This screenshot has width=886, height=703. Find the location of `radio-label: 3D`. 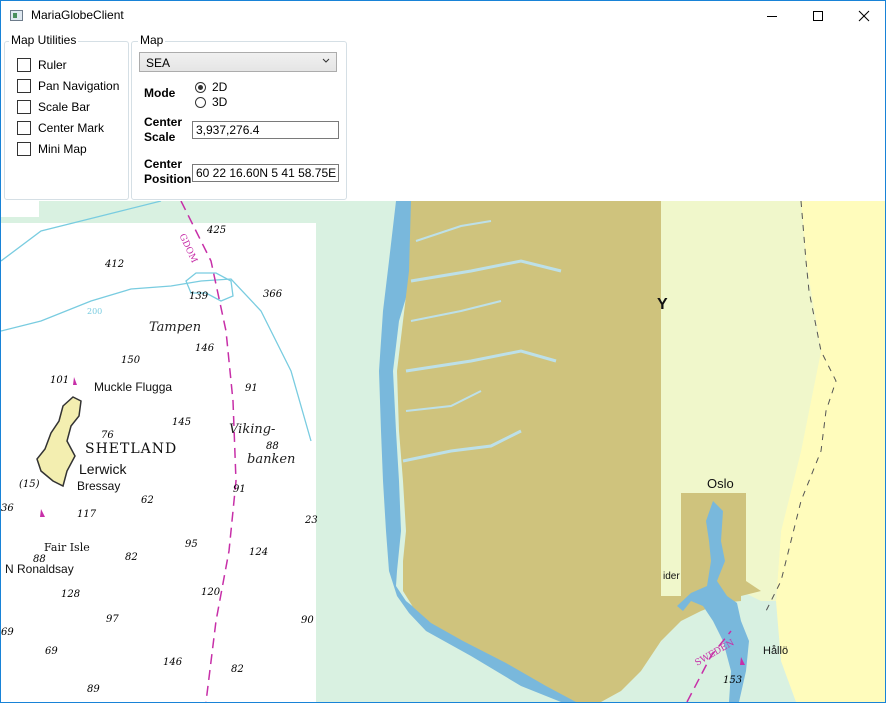

radio-label: 3D is located at coordinates (220, 102).